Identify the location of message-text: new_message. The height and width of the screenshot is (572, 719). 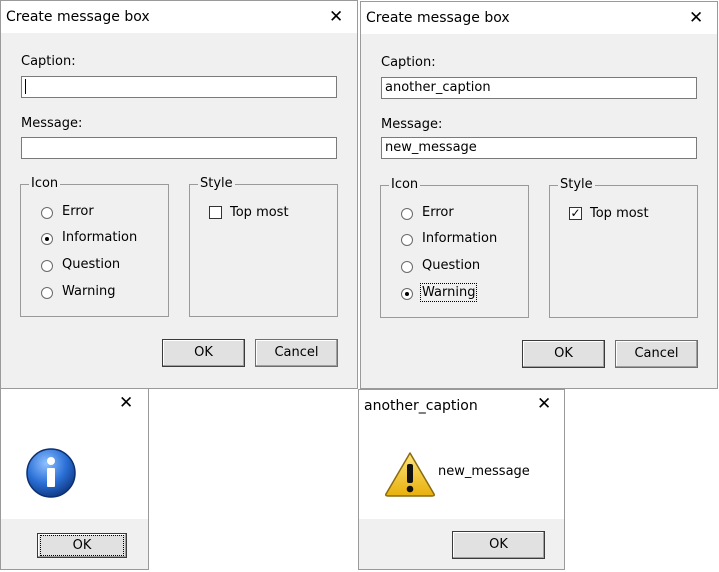
(484, 471).